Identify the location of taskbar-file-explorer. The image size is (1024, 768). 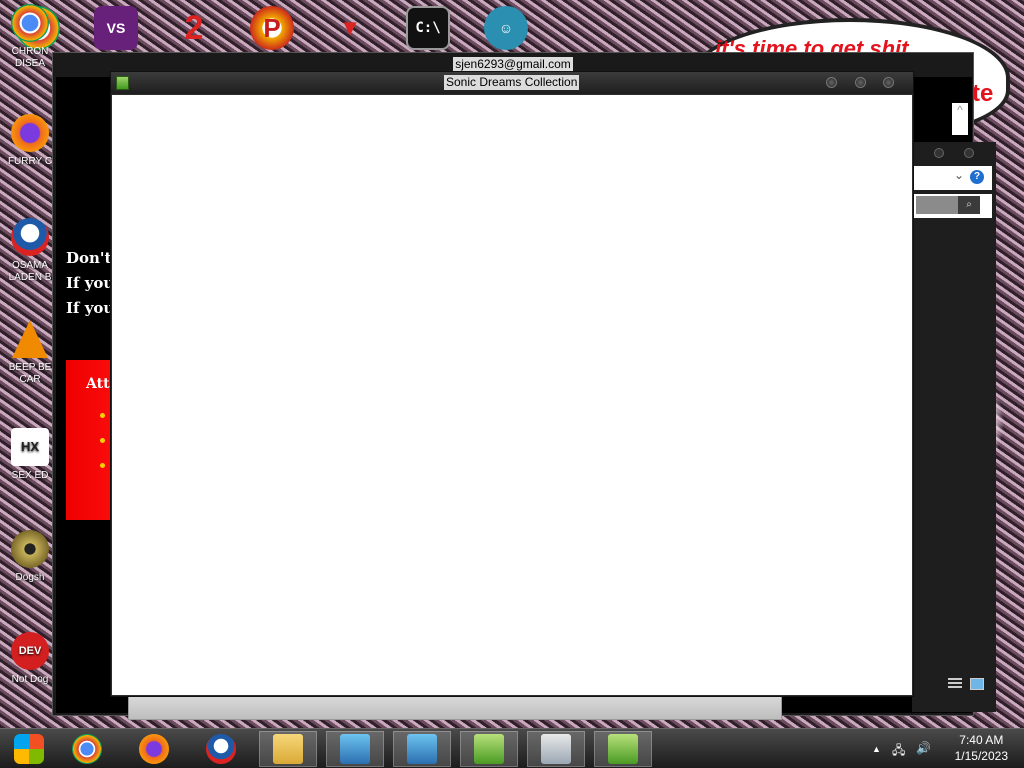
(288, 749).